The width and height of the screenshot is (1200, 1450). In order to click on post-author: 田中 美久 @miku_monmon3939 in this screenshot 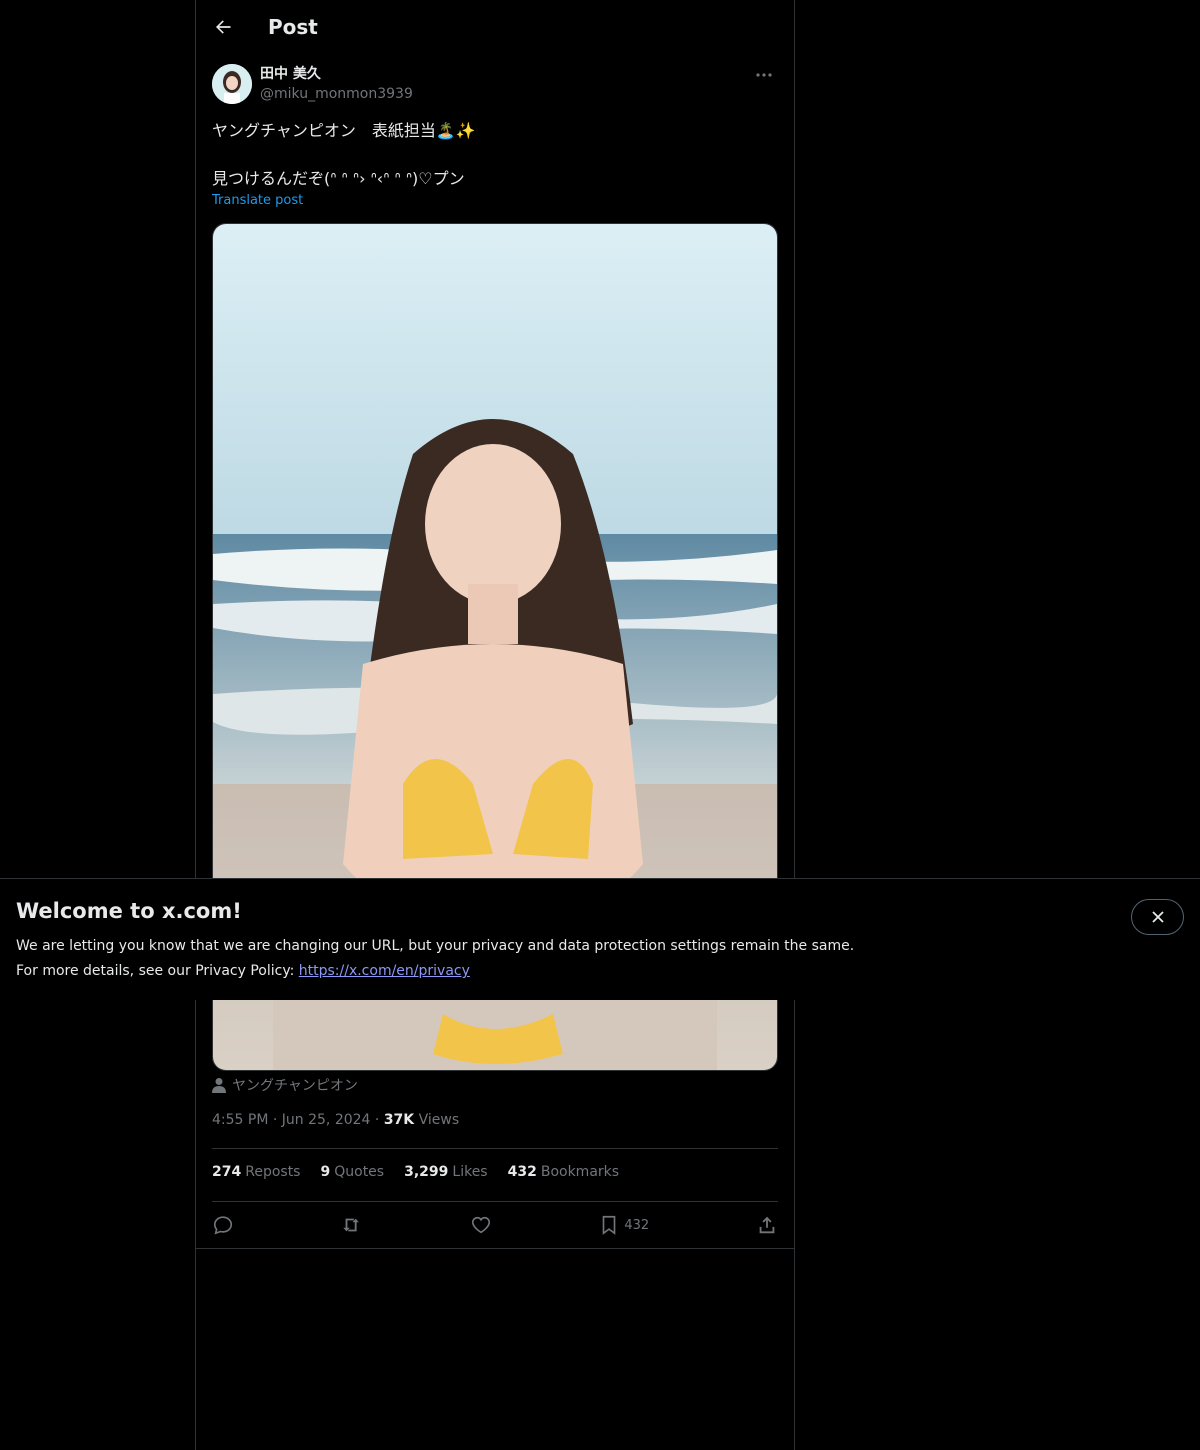, I will do `click(495, 84)`.